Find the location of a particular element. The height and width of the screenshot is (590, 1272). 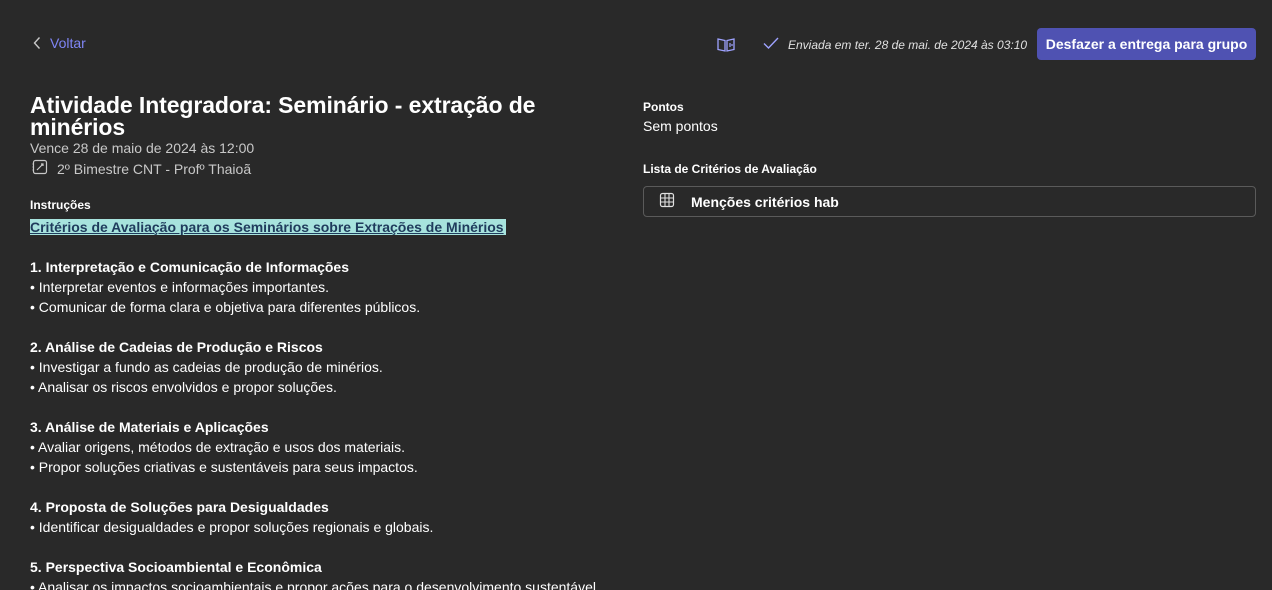

due-date: Vence 28 de maio de 2024 às 12:00 is located at coordinates (142, 148).